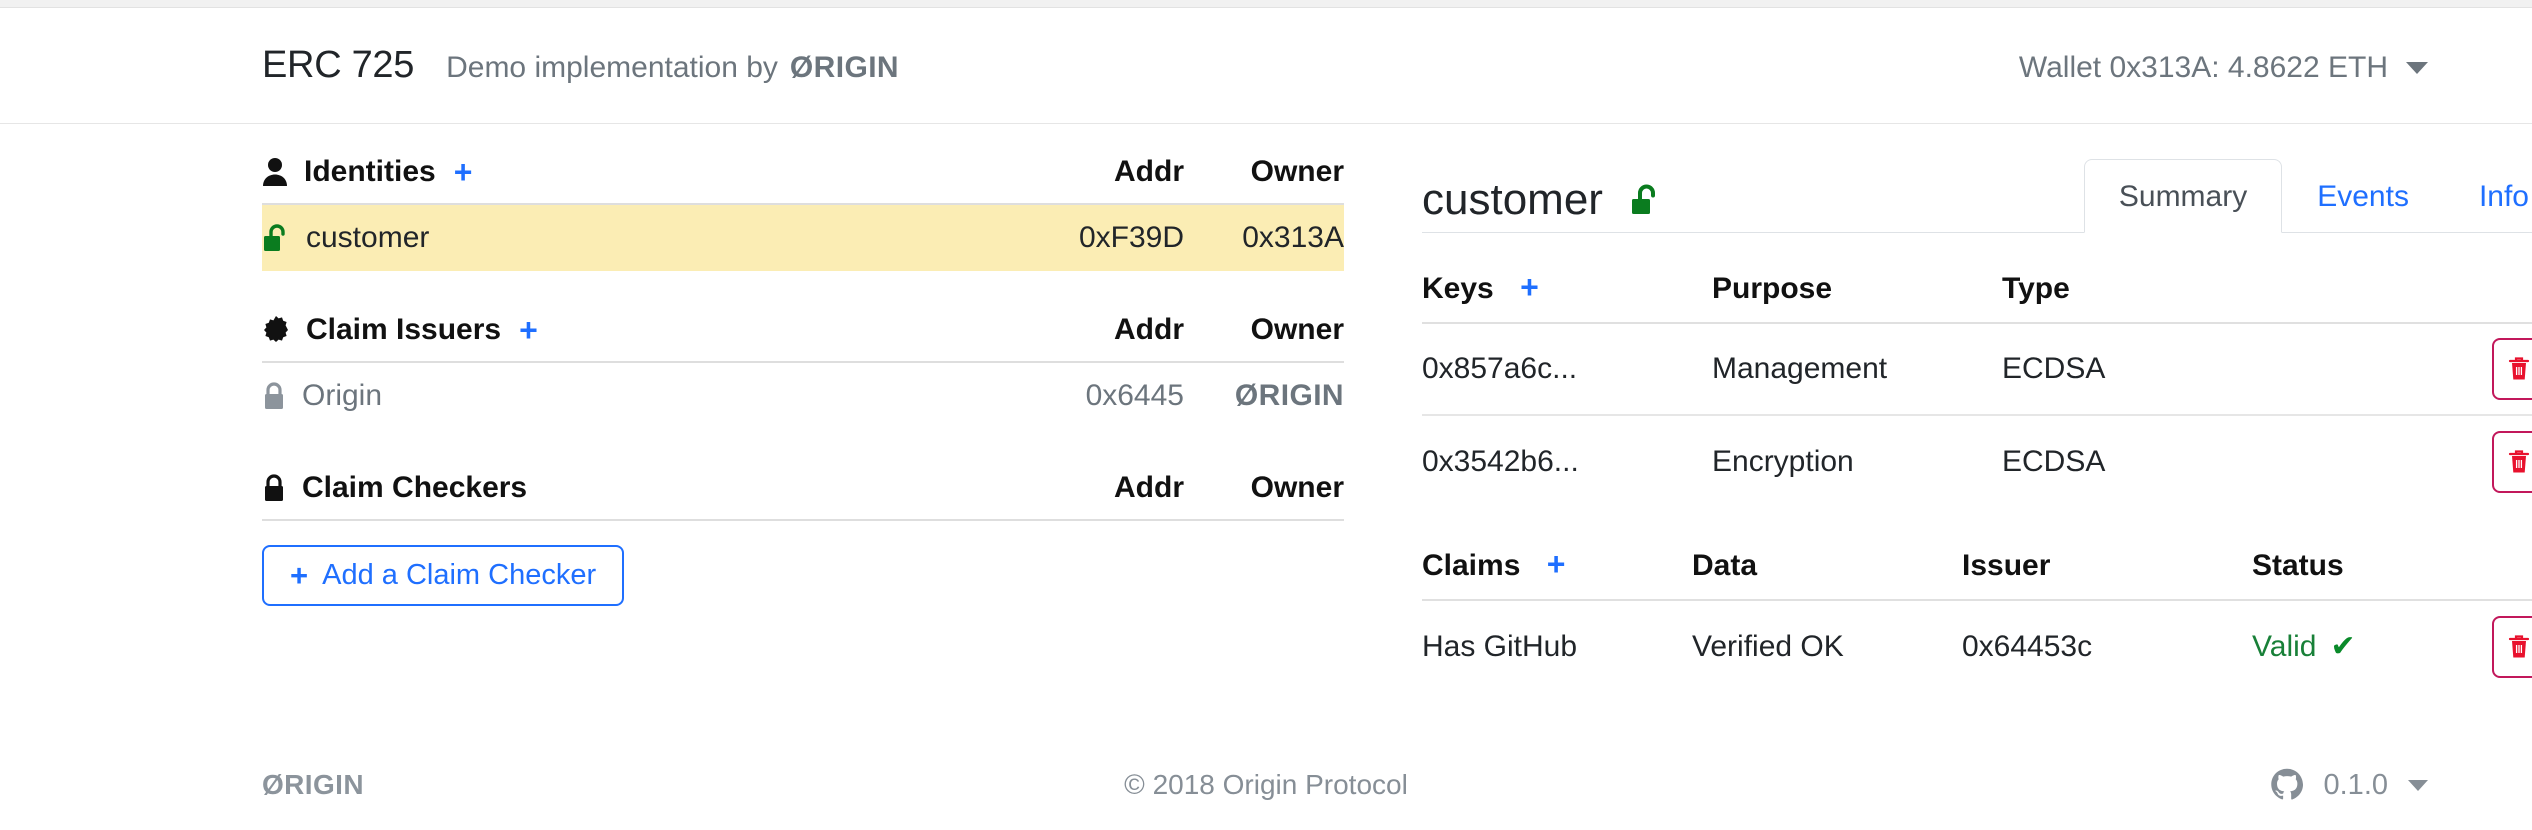 Image resolution: width=2532 pixels, height=830 pixels. Describe the element at coordinates (463, 172) in the screenshot. I see `add-identity-plus-icon: +` at that location.